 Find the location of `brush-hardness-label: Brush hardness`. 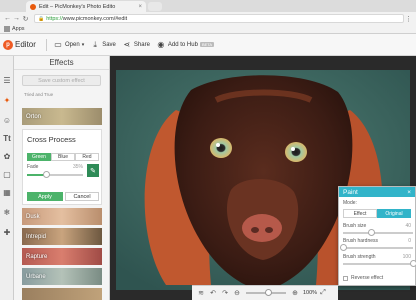

brush-hardness-label: Brush hardness is located at coordinates (361, 241).